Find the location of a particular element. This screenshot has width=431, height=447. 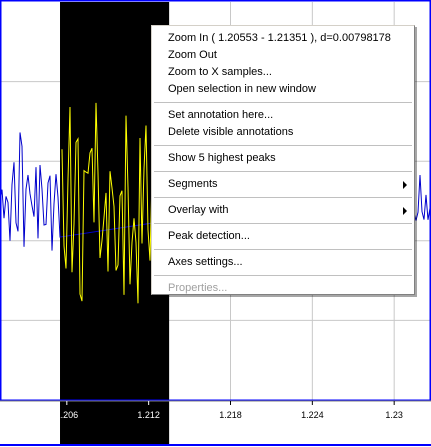

menu-show-peaks: Show 5 highest peaks is located at coordinates (283, 158).